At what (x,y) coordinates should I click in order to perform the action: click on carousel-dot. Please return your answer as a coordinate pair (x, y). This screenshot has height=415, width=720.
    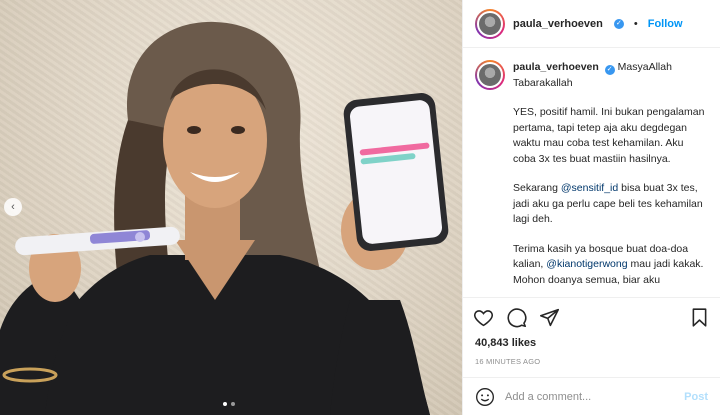
    Looking at the image, I should click on (233, 404).